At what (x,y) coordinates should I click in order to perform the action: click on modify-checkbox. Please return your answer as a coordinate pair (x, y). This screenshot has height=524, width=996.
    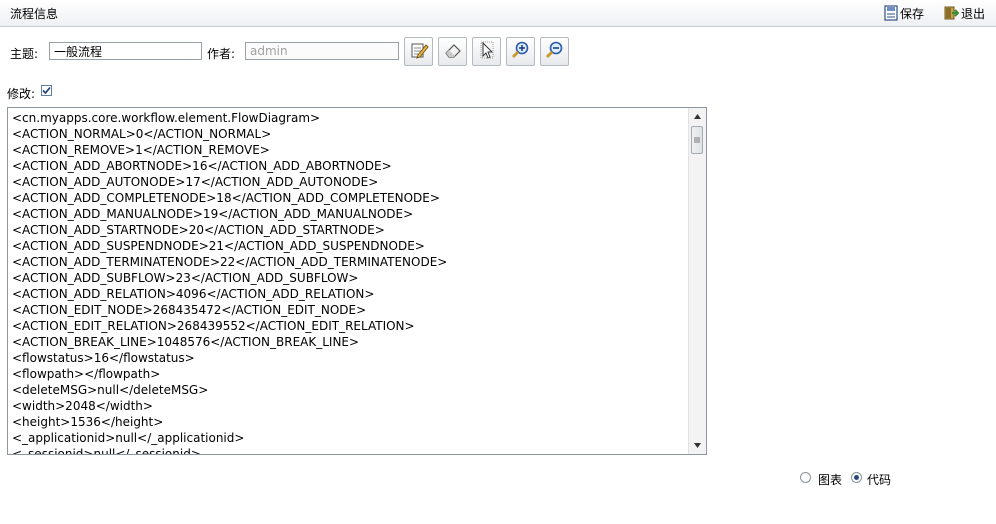
    Looking at the image, I should click on (46, 90).